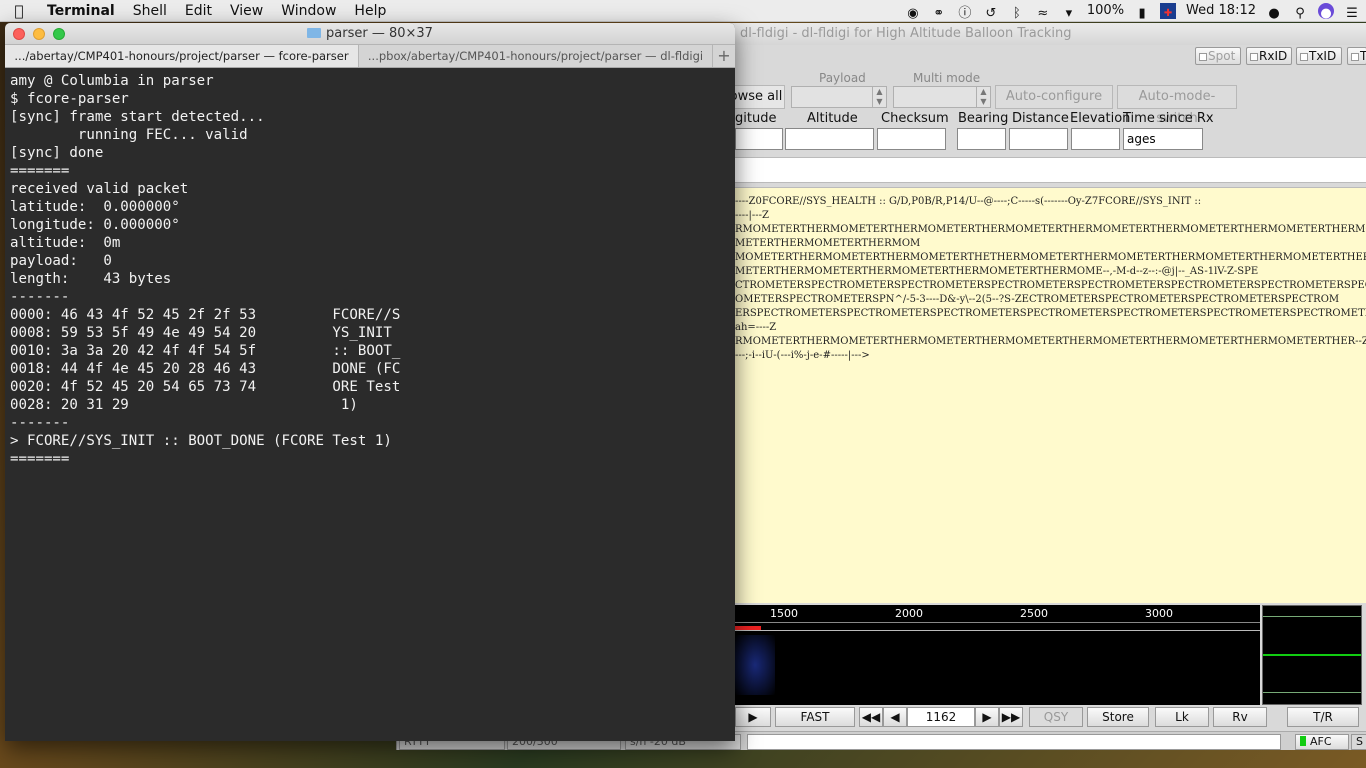  What do you see at coordinates (756, 97) in the screenshot?
I see `browse-all-button: owse all` at bounding box center [756, 97].